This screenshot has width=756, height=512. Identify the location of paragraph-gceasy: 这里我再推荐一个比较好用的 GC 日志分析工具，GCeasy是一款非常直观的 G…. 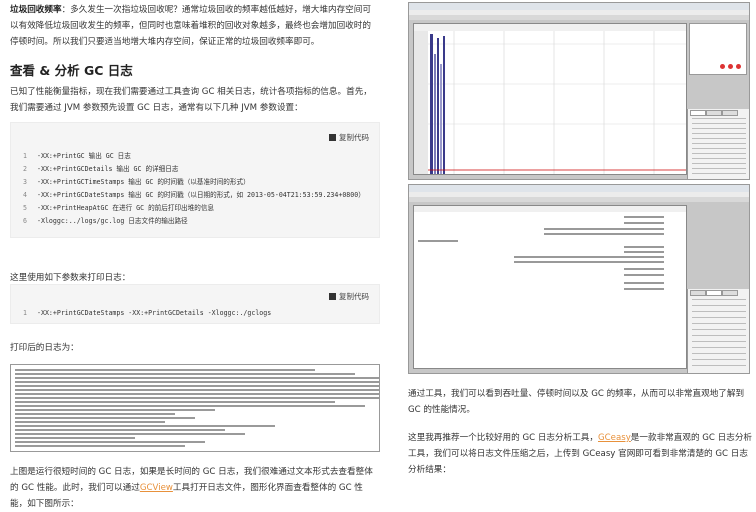
(580, 454).